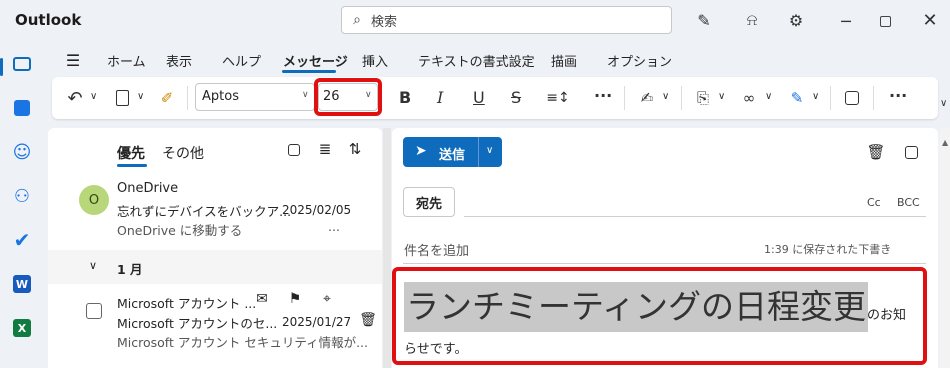 The width and height of the screenshot is (950, 368). What do you see at coordinates (945, 248) in the screenshot?
I see `compose-scrollbar` at bounding box center [945, 248].